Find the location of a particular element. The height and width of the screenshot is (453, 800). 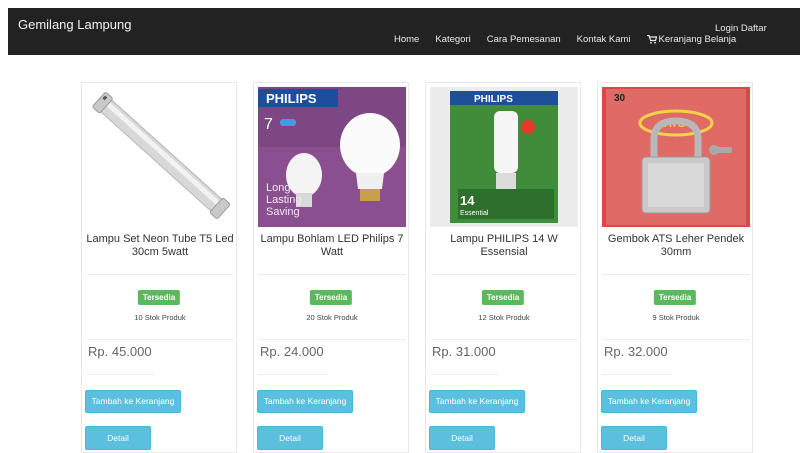

svg-text: Saving is located at coordinates (283, 212).